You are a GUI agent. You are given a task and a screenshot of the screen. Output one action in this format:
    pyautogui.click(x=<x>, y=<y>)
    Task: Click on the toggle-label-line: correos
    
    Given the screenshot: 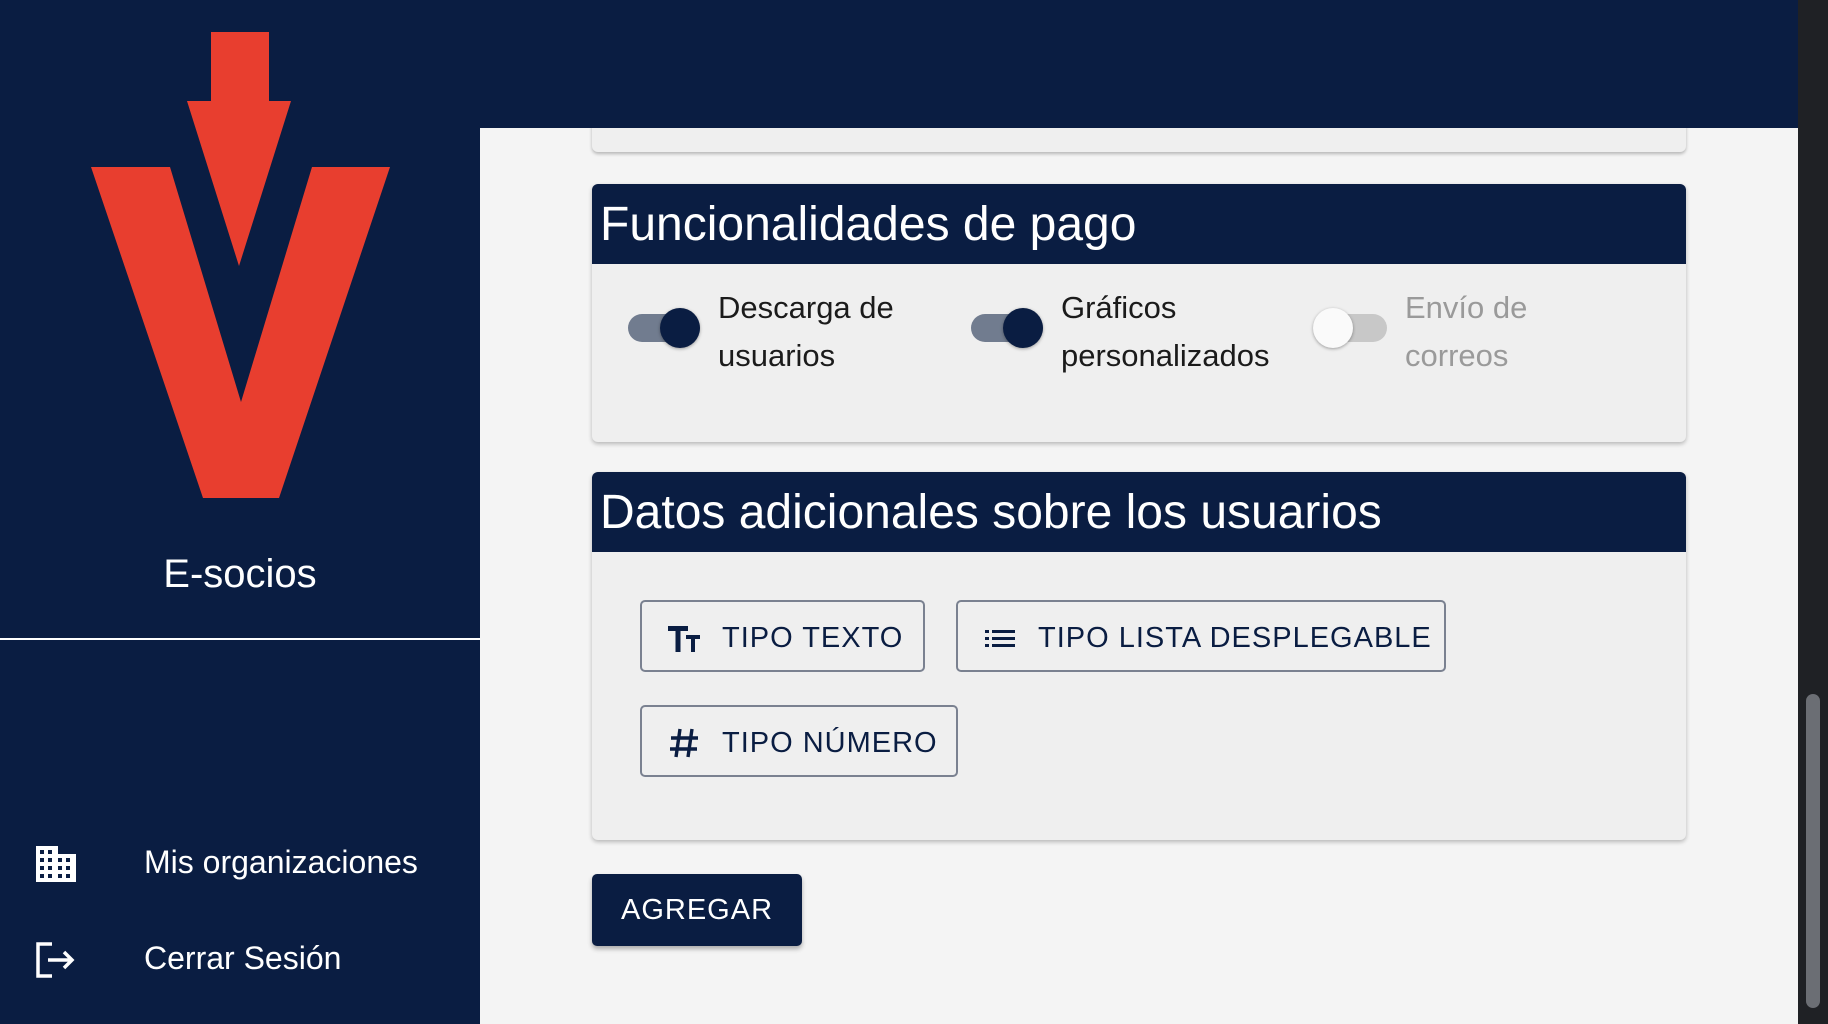 What is the action you would take?
    pyautogui.click(x=1457, y=355)
    